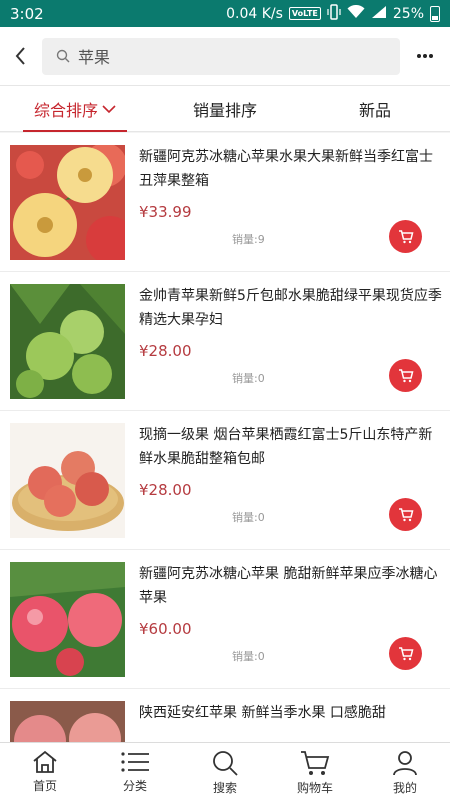 This screenshot has width=450, height=800. What do you see at coordinates (291, 308) in the screenshot?
I see `product-name: 金帅青苹果新鲜5斤包邮水果脆甜绿平果现货应季精选大果孕妇` at bounding box center [291, 308].